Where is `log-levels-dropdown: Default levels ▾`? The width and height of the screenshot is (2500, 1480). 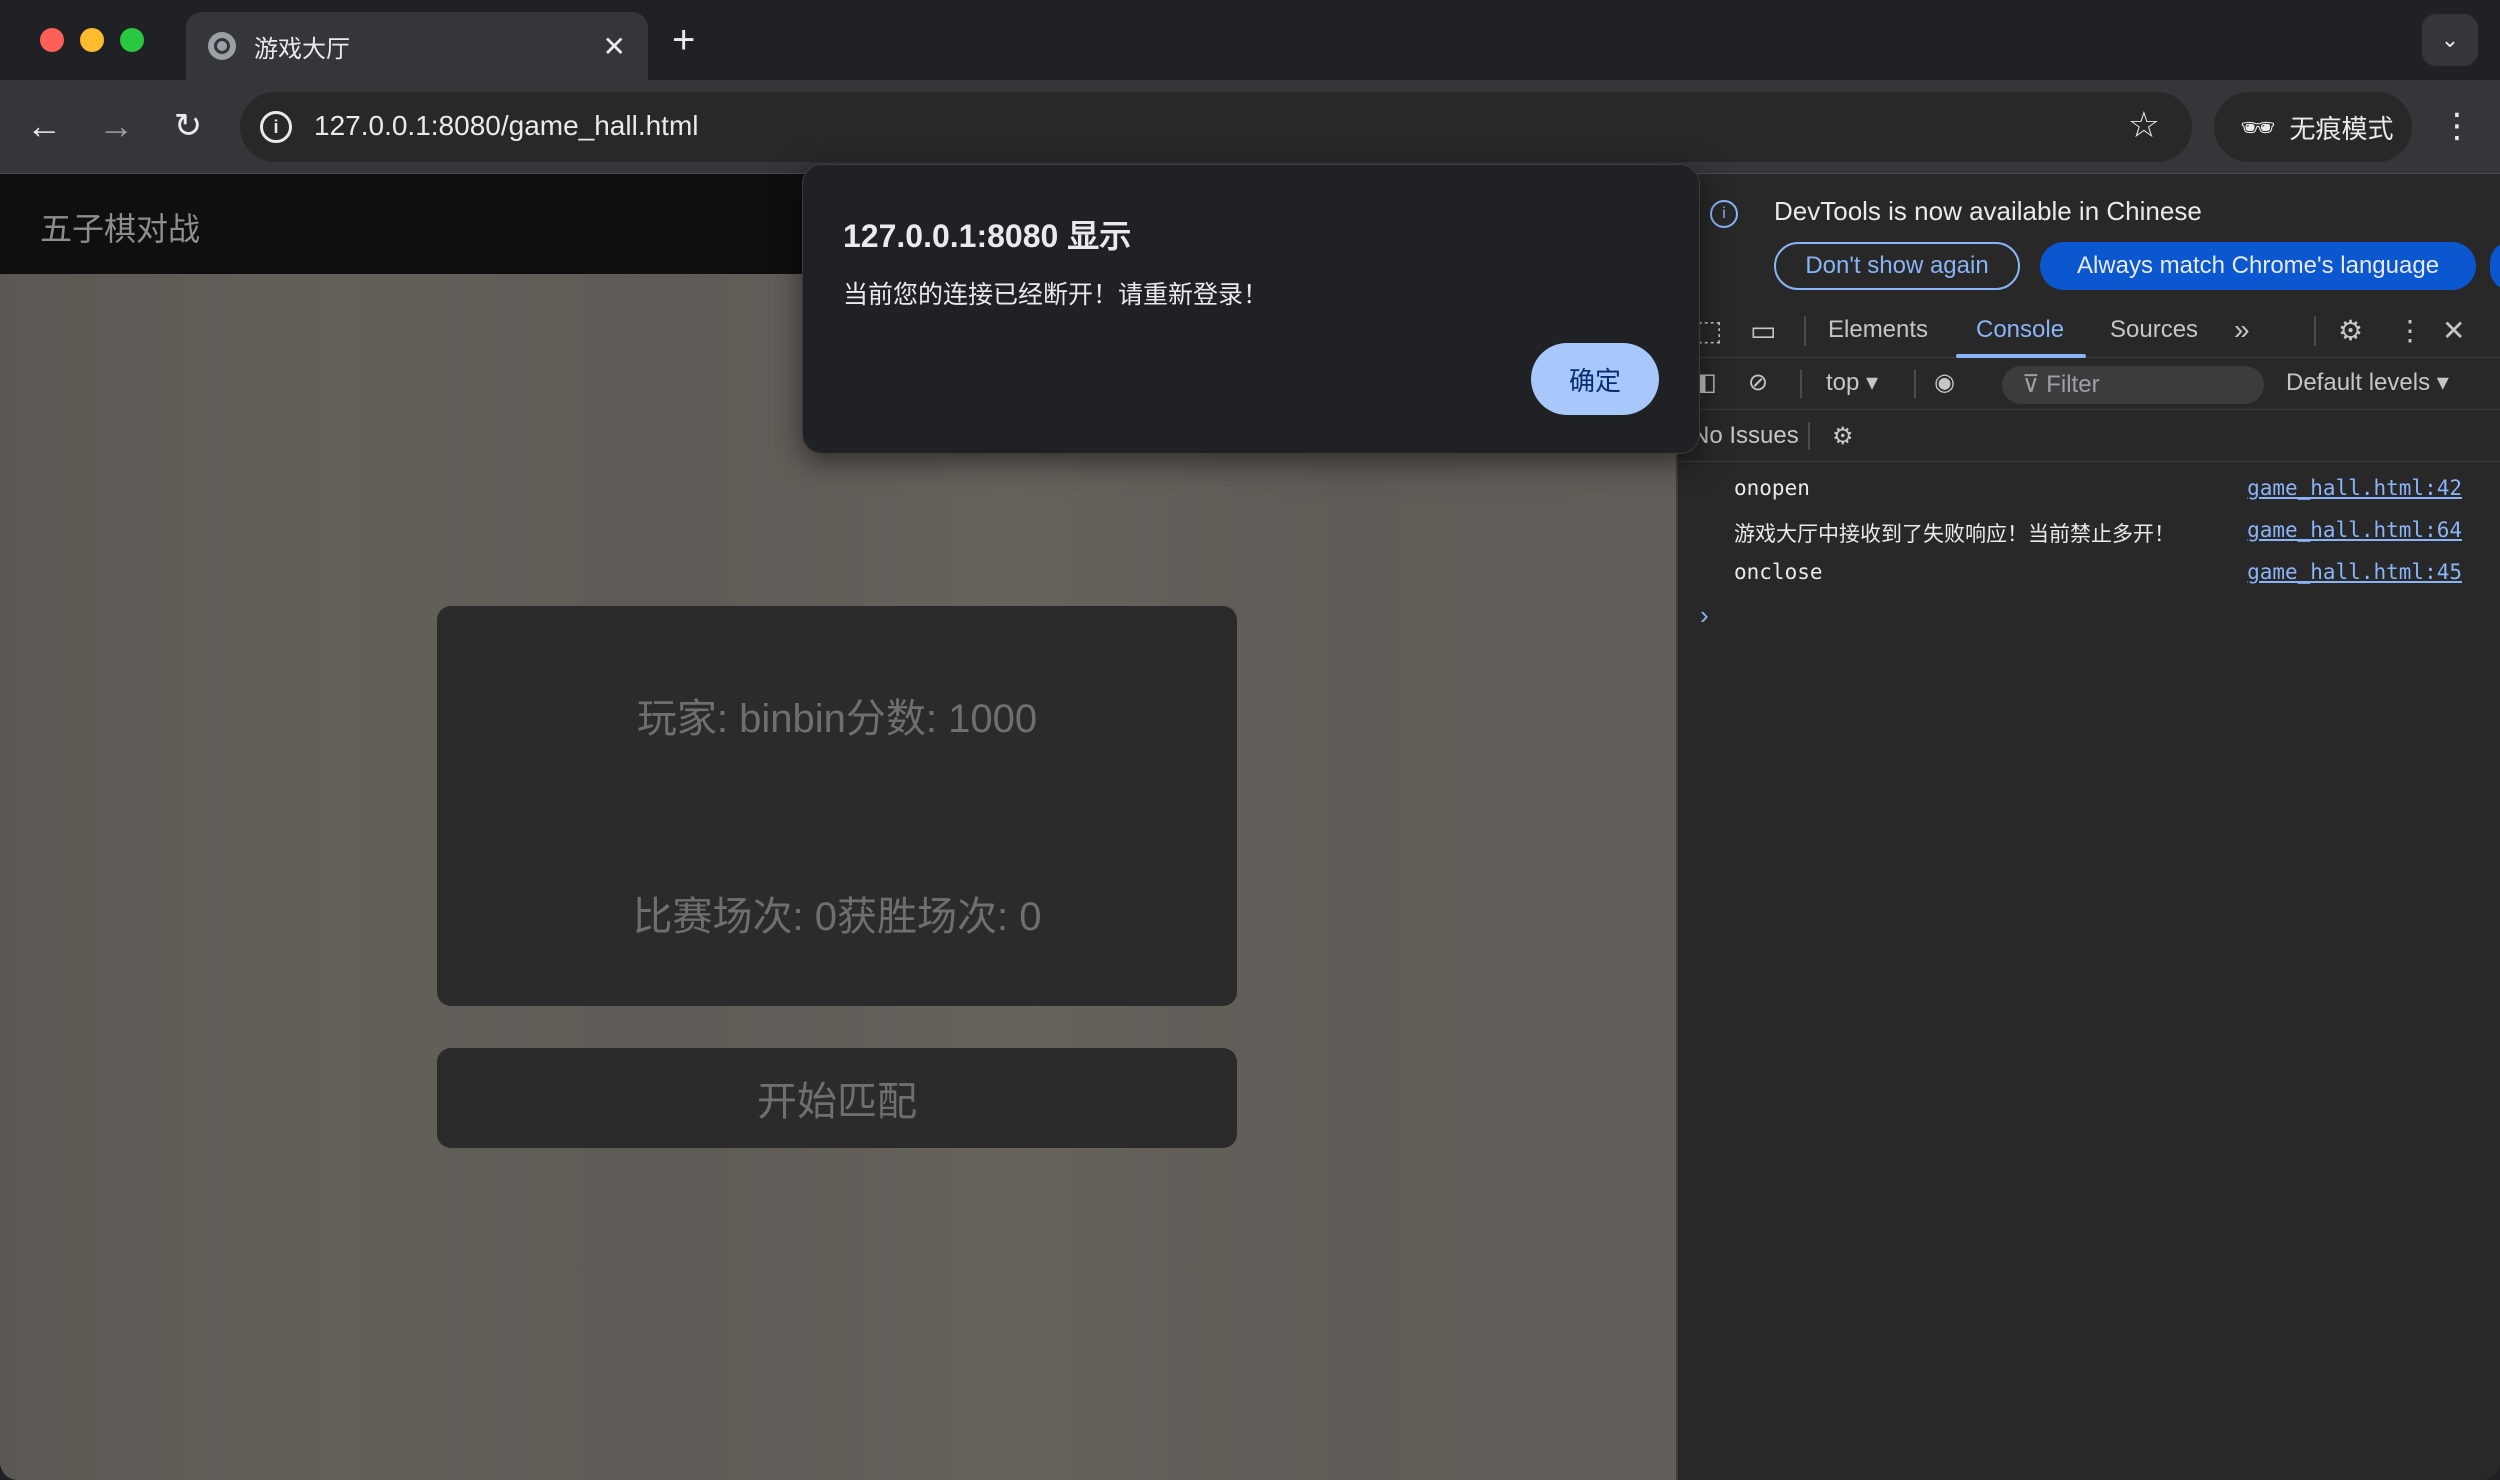
log-levels-dropdown: Default levels ▾ is located at coordinates (2367, 382).